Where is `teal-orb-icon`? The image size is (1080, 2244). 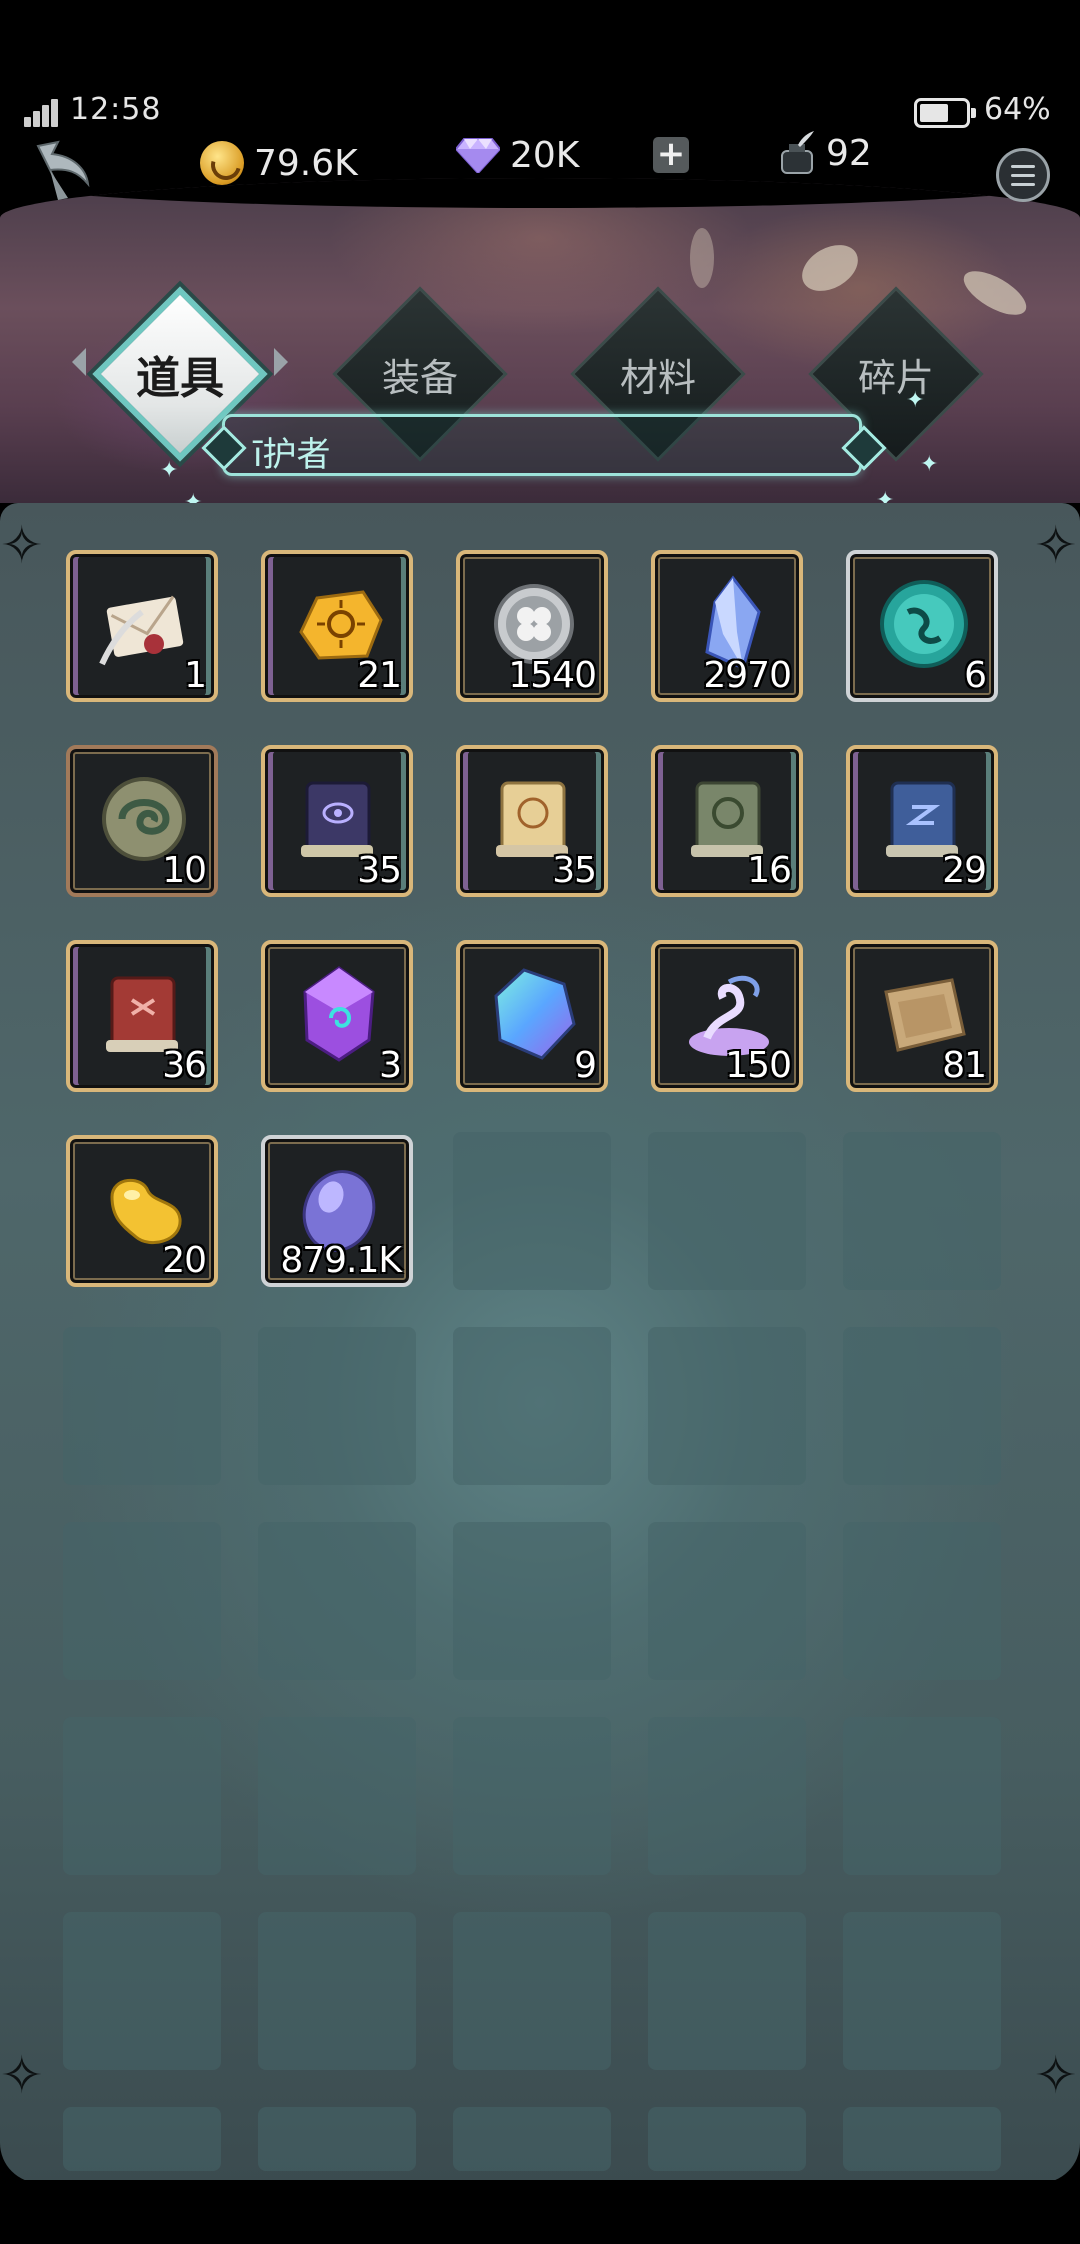 teal-orb-icon is located at coordinates (924, 624).